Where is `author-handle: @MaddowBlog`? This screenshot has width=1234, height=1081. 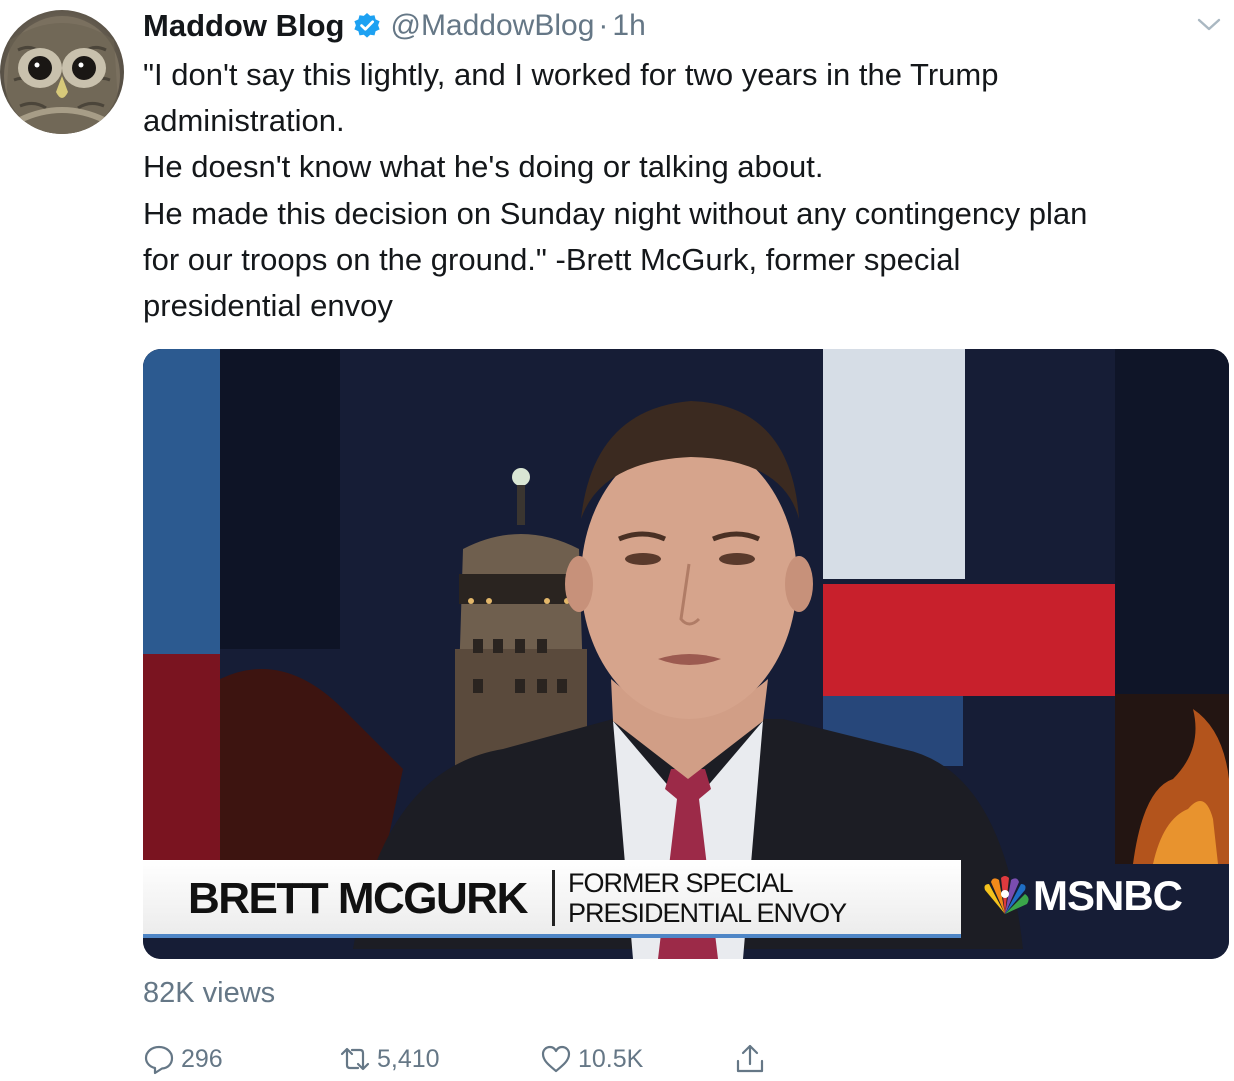
author-handle: @MaddowBlog is located at coordinates (492, 26).